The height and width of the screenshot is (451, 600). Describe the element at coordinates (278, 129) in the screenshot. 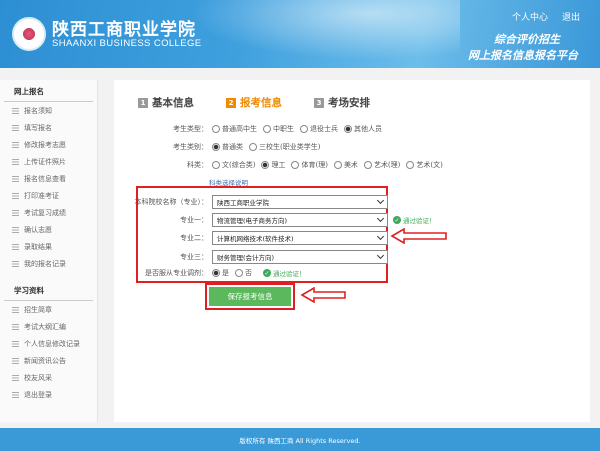

I see `applicant-type-option: 中职生` at that location.